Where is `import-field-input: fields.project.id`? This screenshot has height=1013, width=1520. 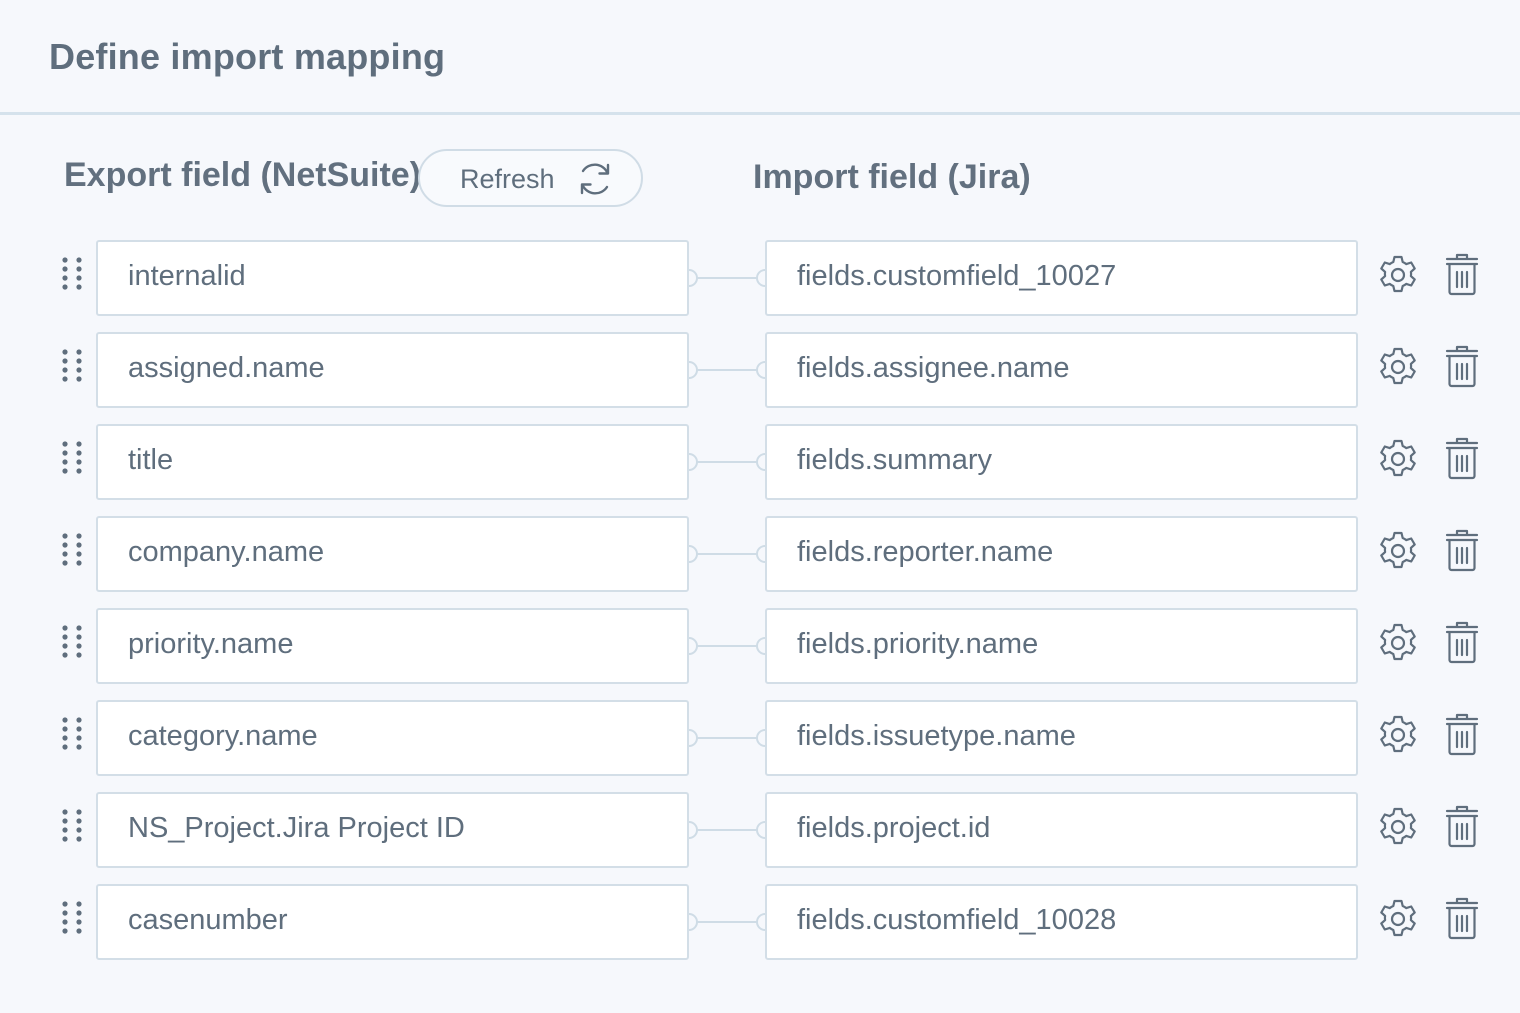 import-field-input: fields.project.id is located at coordinates (1061, 830).